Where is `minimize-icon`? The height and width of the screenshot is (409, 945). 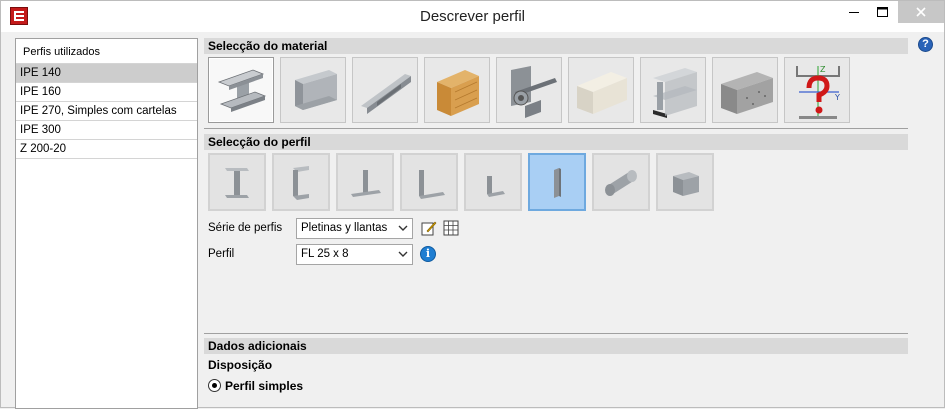 minimize-icon is located at coordinates (854, 12).